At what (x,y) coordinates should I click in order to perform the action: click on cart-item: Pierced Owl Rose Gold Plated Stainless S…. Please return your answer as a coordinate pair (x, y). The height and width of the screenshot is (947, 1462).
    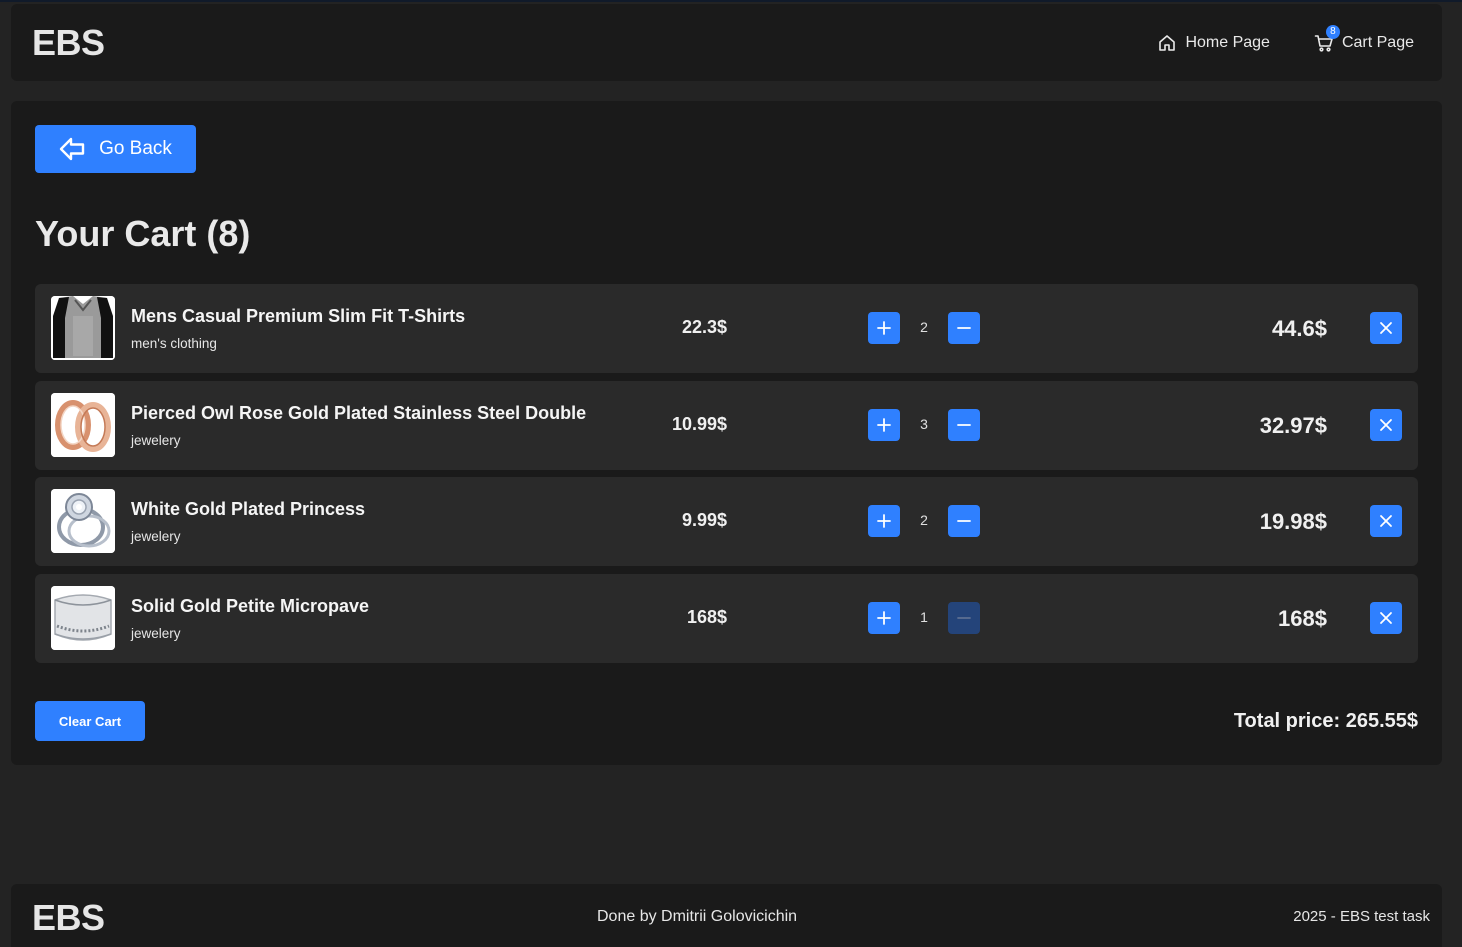
    Looking at the image, I should click on (726, 425).